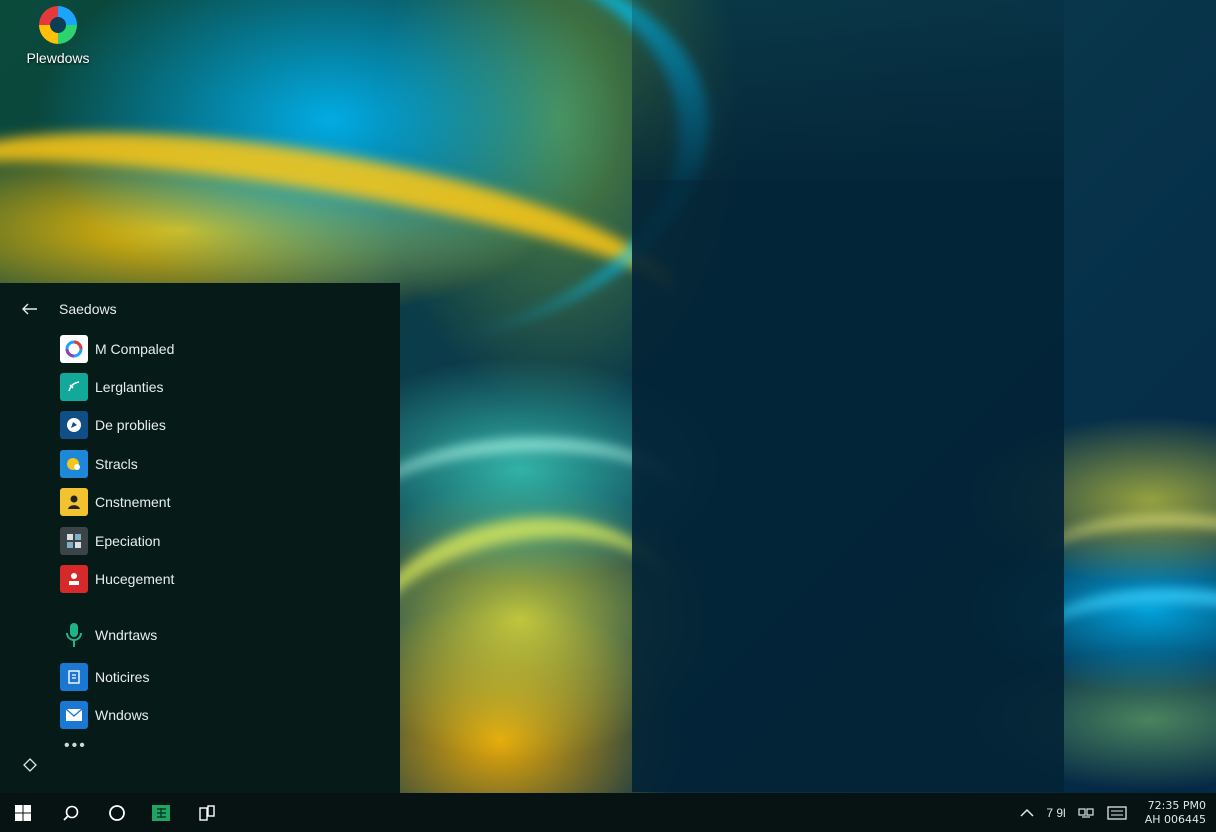 The width and height of the screenshot is (1216, 832). Describe the element at coordinates (135, 349) in the screenshot. I see `app-label: M Compaled` at that location.